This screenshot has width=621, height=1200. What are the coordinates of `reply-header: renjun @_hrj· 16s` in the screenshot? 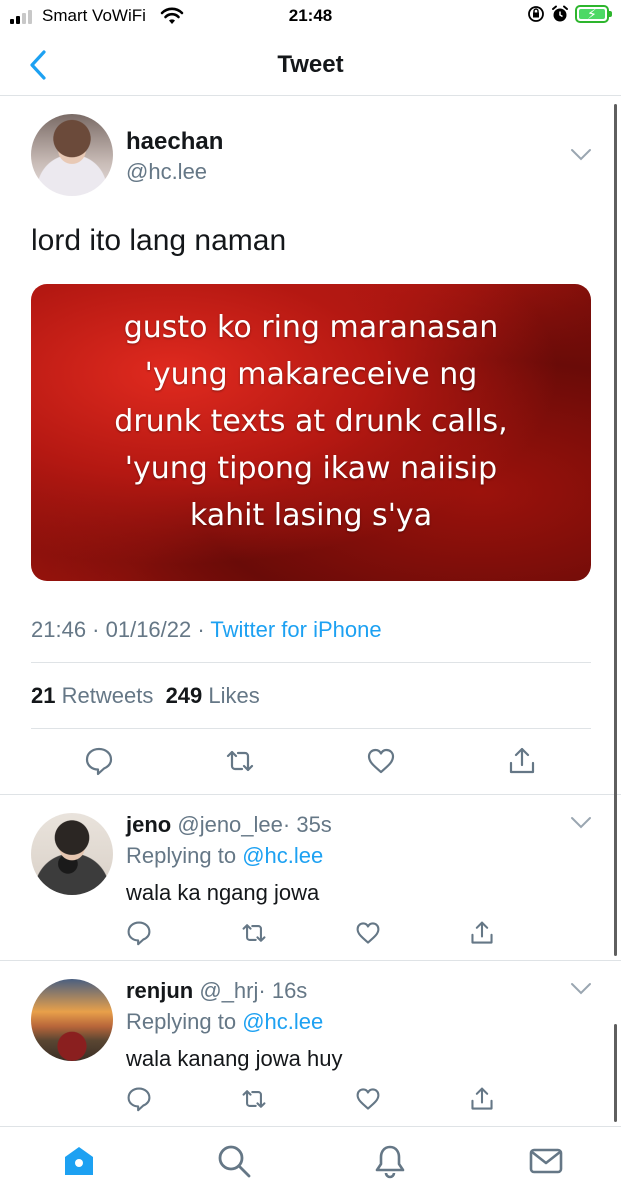 It's located at (216, 991).